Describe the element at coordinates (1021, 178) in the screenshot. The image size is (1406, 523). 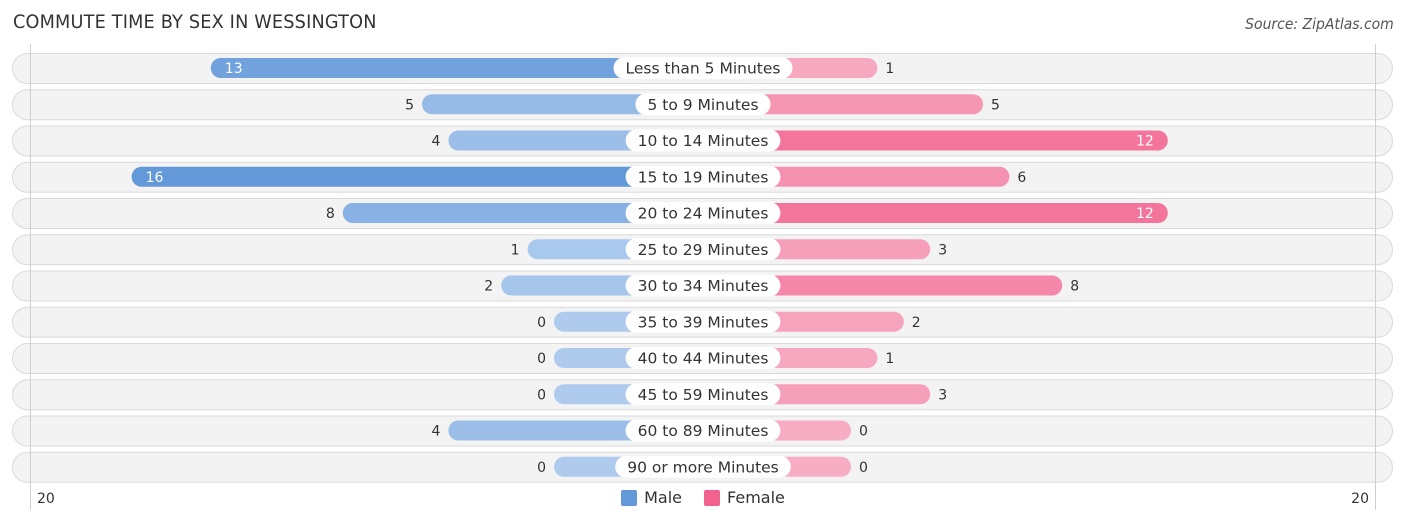
I see `value-label-female: 6` at that location.